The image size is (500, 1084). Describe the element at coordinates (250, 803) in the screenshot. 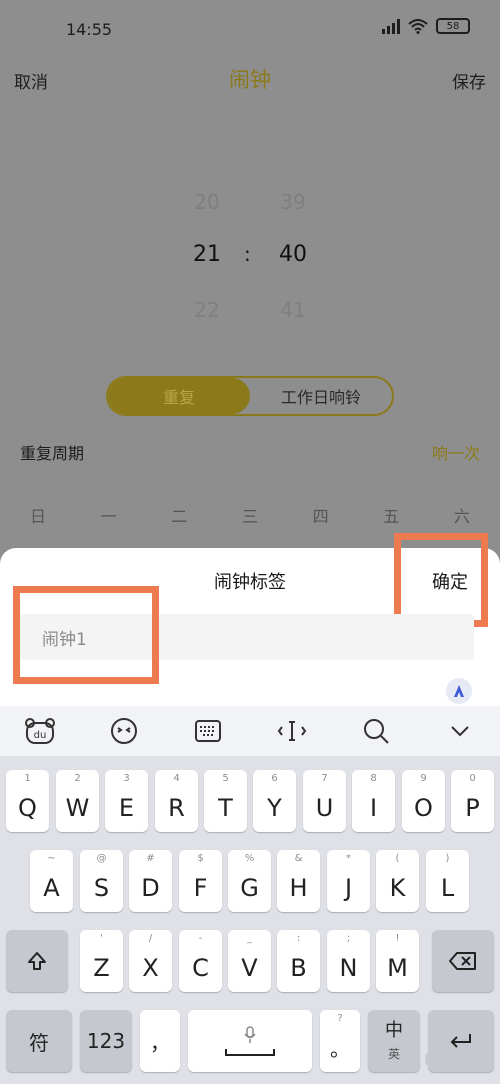

I see `keyboard-row-1: 1Q 2W 3E 4R 5T 6Y 7U 8I 9O 0P` at that location.